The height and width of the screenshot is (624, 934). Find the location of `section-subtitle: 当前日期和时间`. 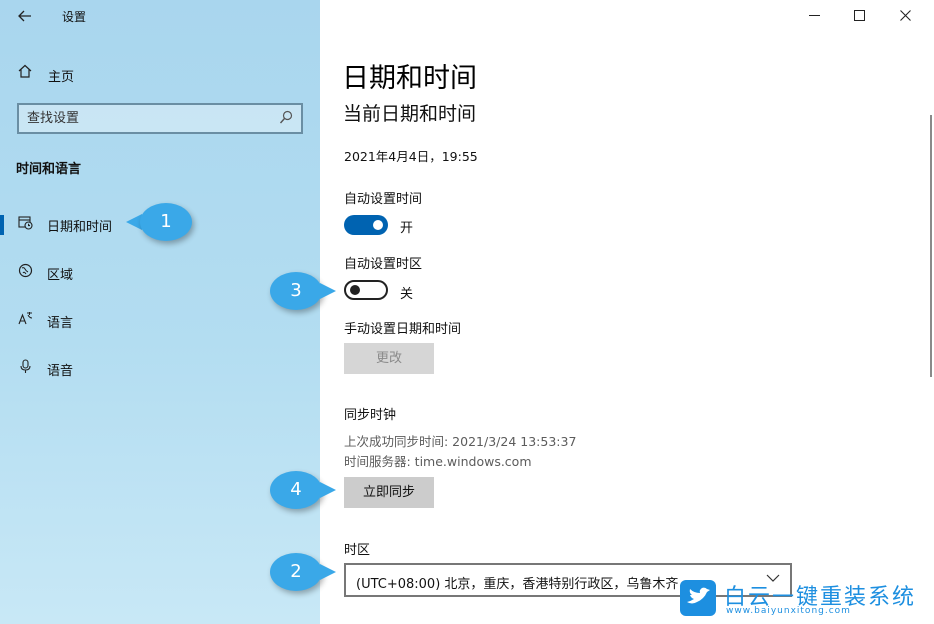

section-subtitle: 当前日期和时间 is located at coordinates (410, 114).